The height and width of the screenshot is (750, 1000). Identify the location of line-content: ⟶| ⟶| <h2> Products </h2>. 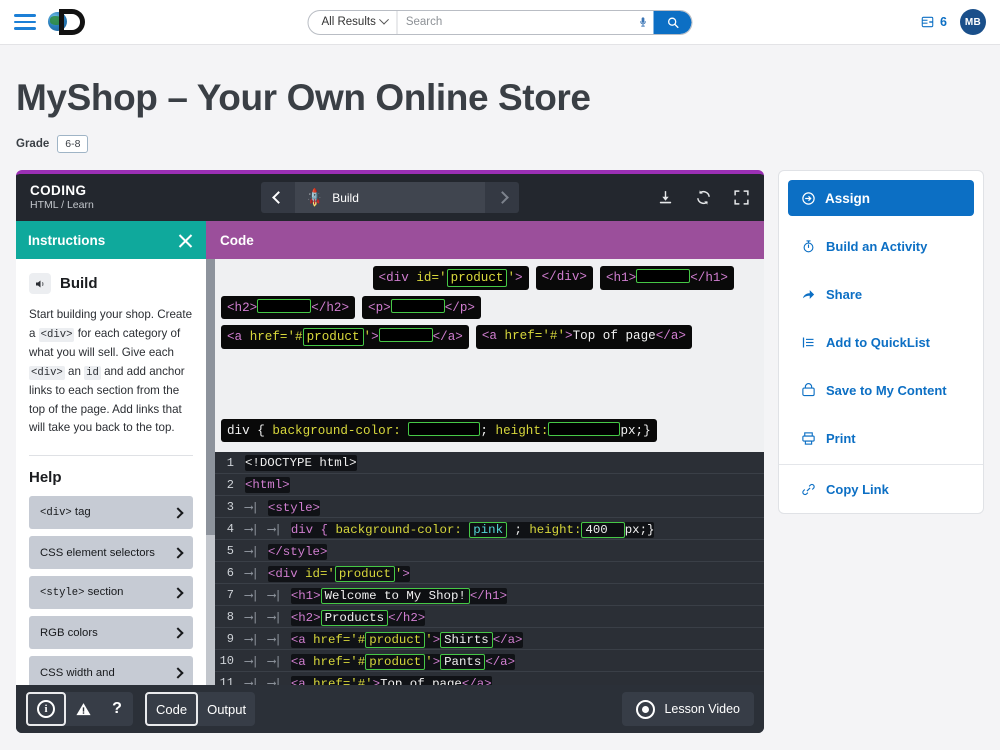
(333, 617).